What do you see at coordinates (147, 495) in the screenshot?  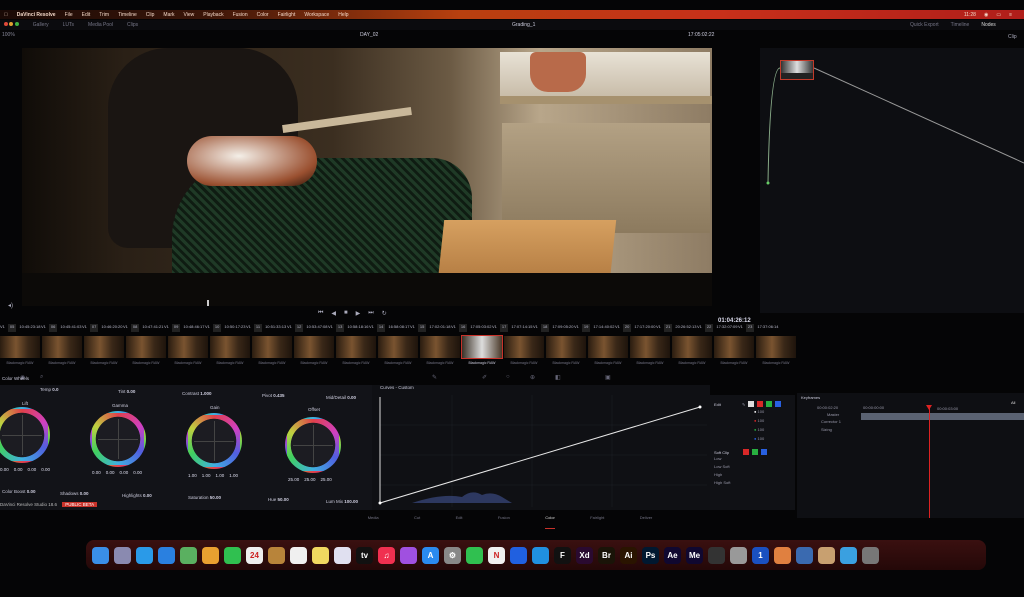 I see `highlights-value: 0.00` at bounding box center [147, 495].